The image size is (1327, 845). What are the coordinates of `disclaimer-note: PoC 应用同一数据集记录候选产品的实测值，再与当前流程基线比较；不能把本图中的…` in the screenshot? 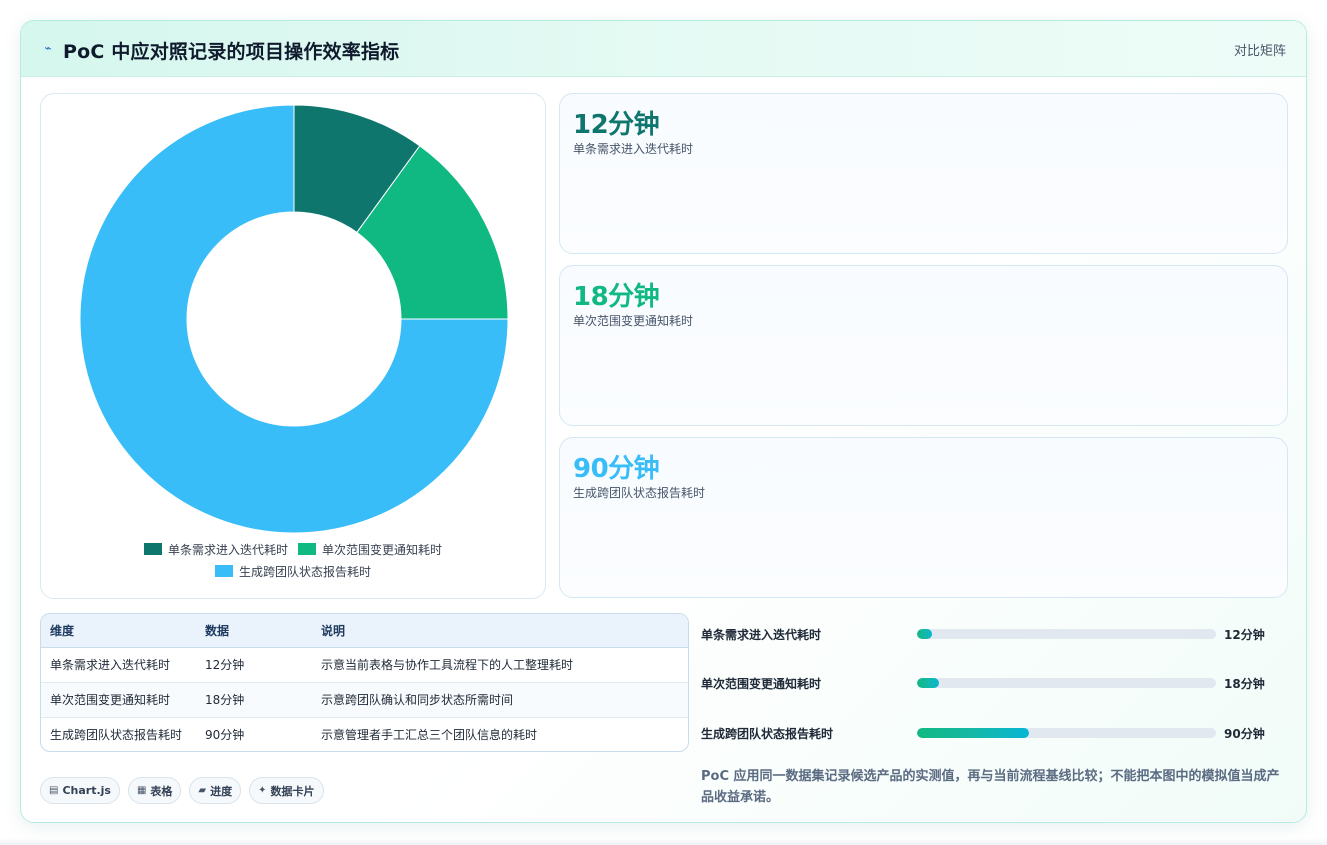 It's located at (990, 787).